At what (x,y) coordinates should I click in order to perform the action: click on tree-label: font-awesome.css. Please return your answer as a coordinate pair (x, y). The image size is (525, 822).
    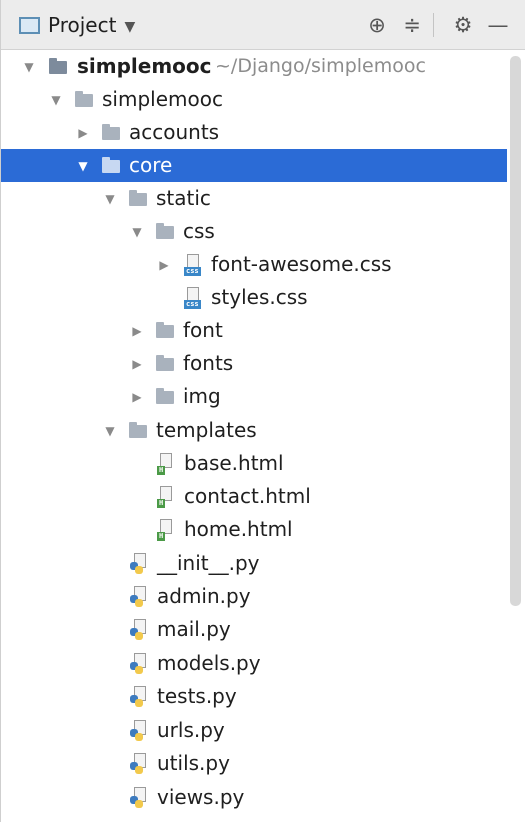
    Looking at the image, I should click on (301, 264).